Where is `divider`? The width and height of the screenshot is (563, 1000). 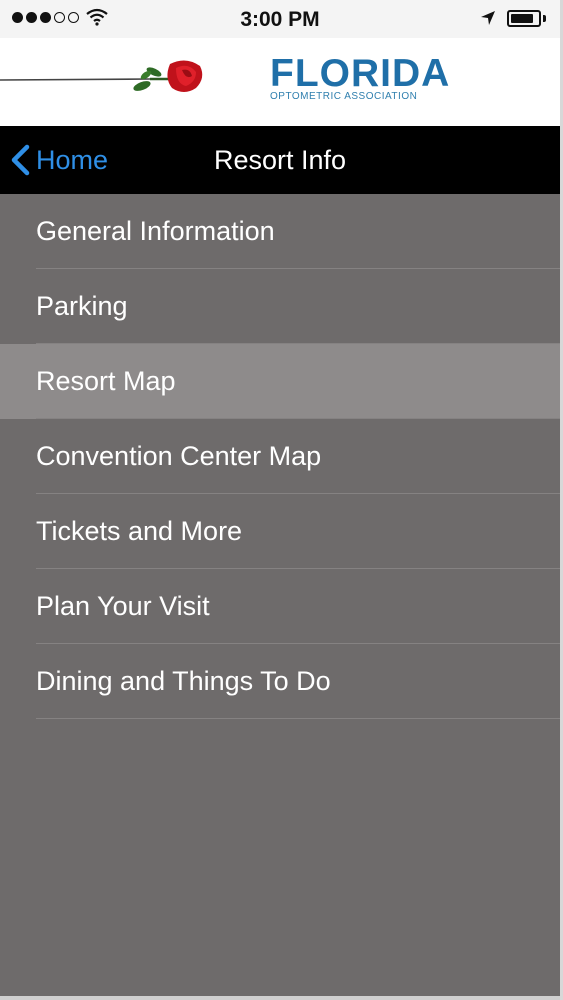
divider is located at coordinates (298, 718).